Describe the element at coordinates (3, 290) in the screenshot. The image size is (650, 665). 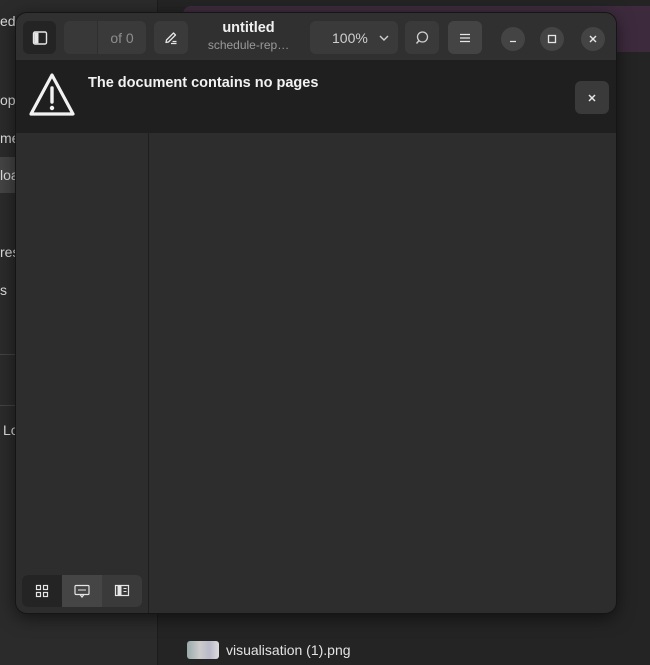
I see `background-sidebar-item: s` at that location.